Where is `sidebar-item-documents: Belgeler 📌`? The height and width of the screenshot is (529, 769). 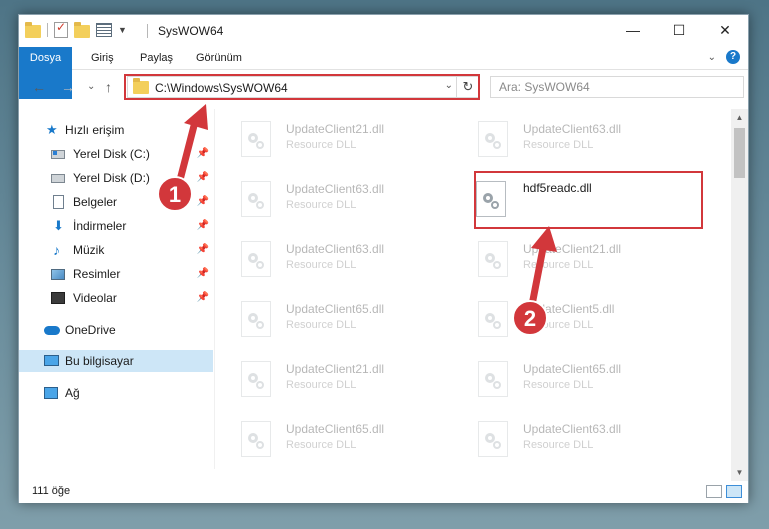
sidebar-item-documents: Belgeler 📌 is located at coordinates (116, 202).